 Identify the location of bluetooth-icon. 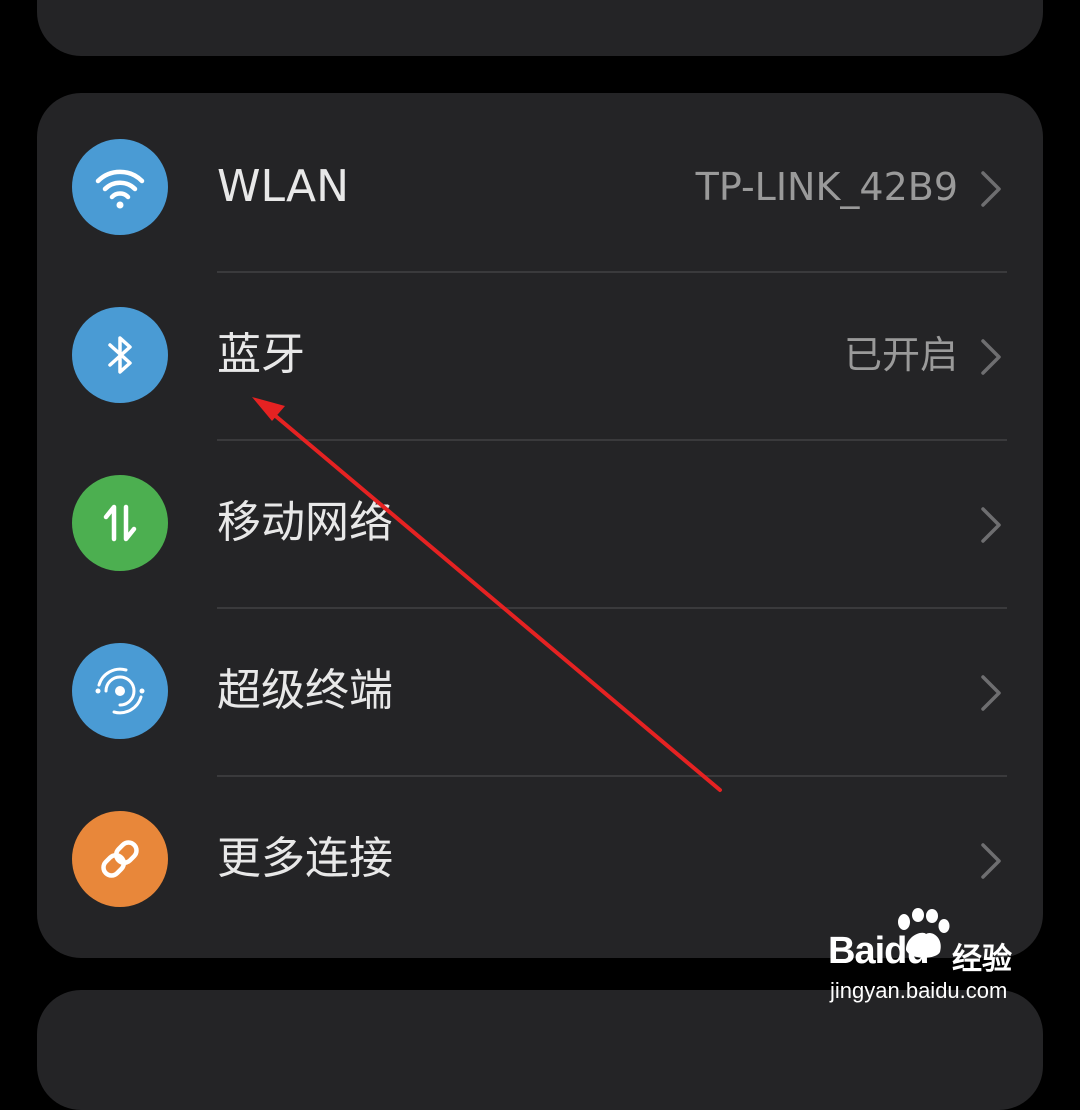
(120, 355).